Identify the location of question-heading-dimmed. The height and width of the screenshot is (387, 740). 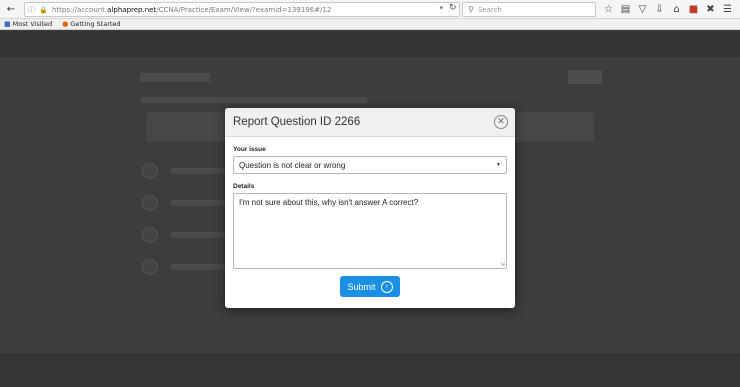
(175, 77).